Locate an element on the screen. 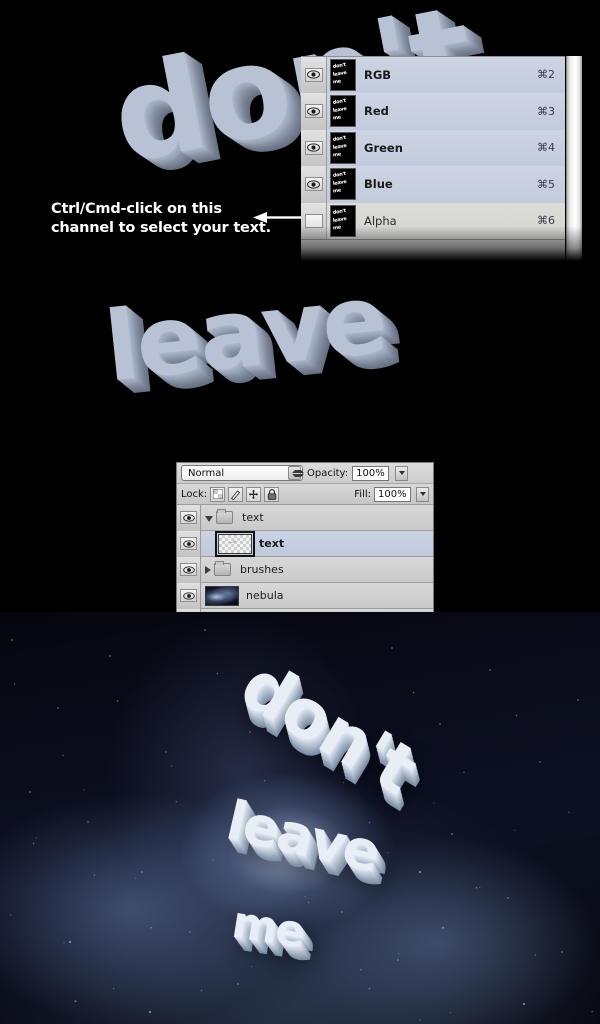  channel-row-content: don't leave me RGB ⌘2 is located at coordinates (446, 74).